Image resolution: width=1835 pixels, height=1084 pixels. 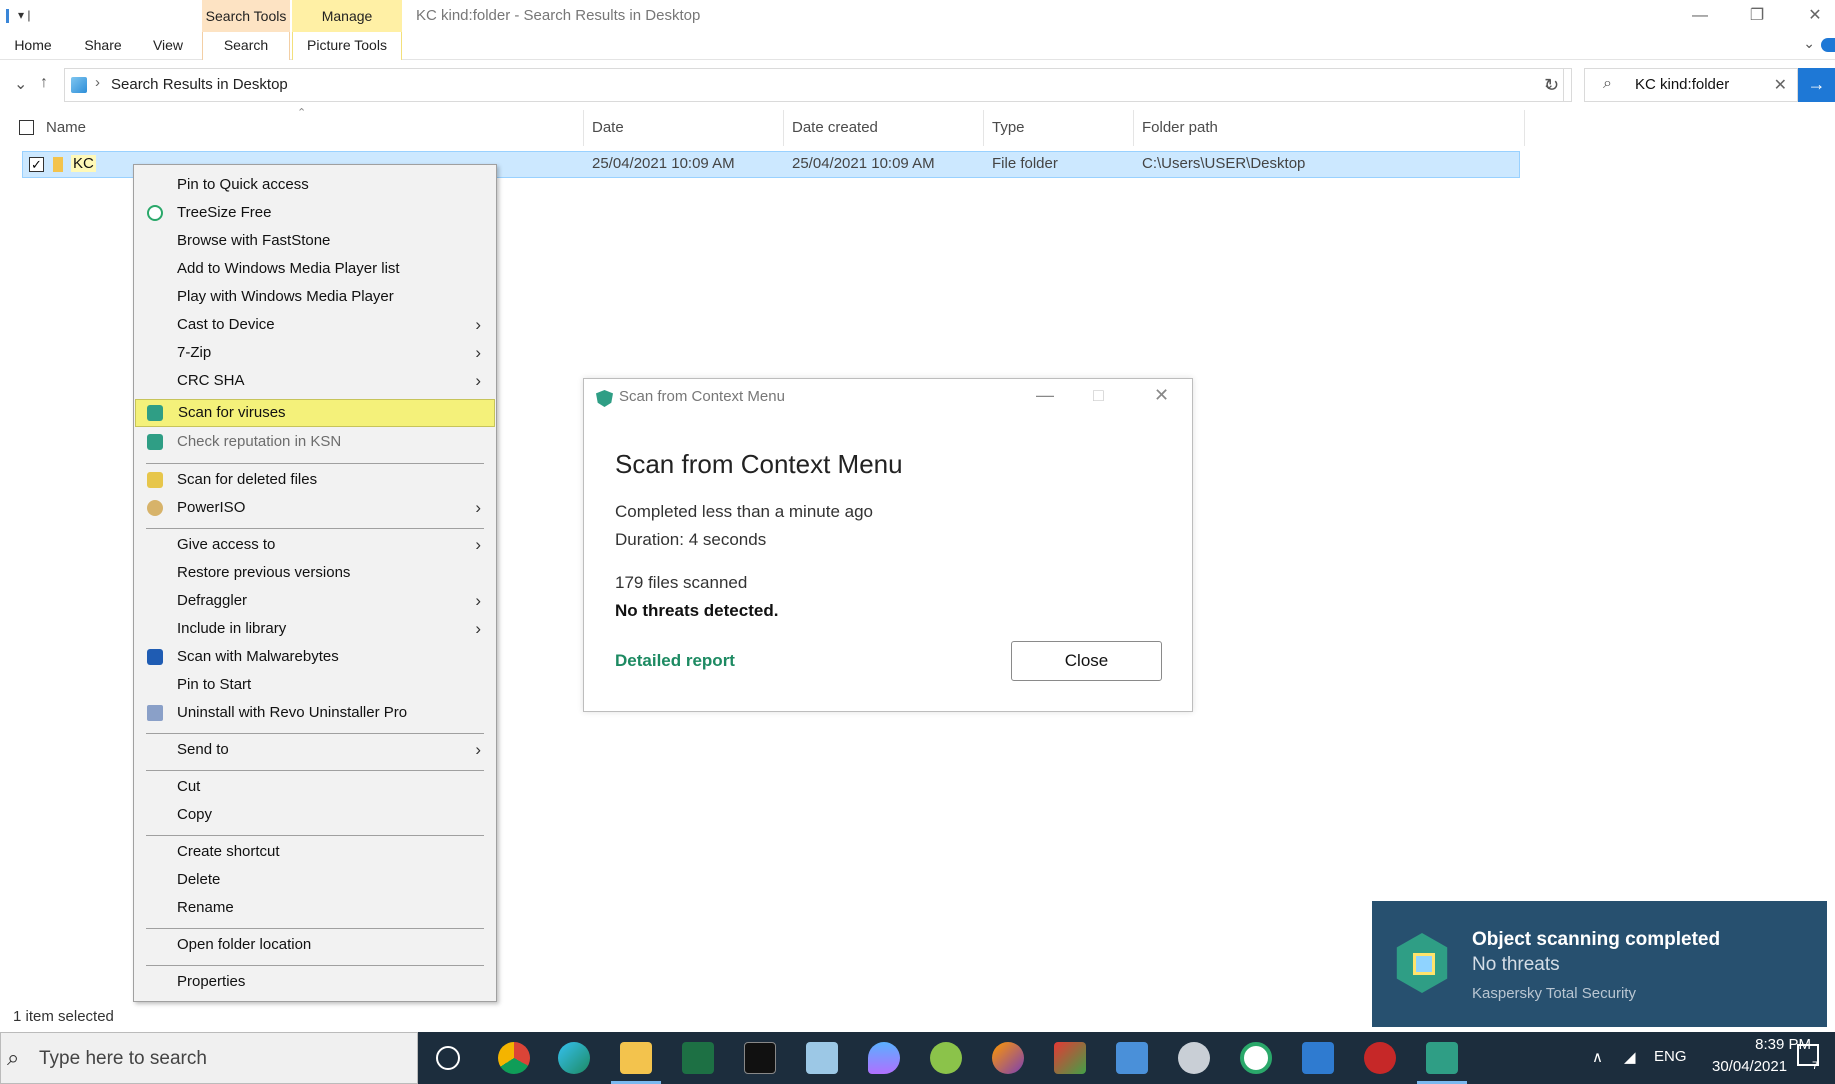 What do you see at coordinates (1008, 1058) in the screenshot?
I see `firefox-icon` at bounding box center [1008, 1058].